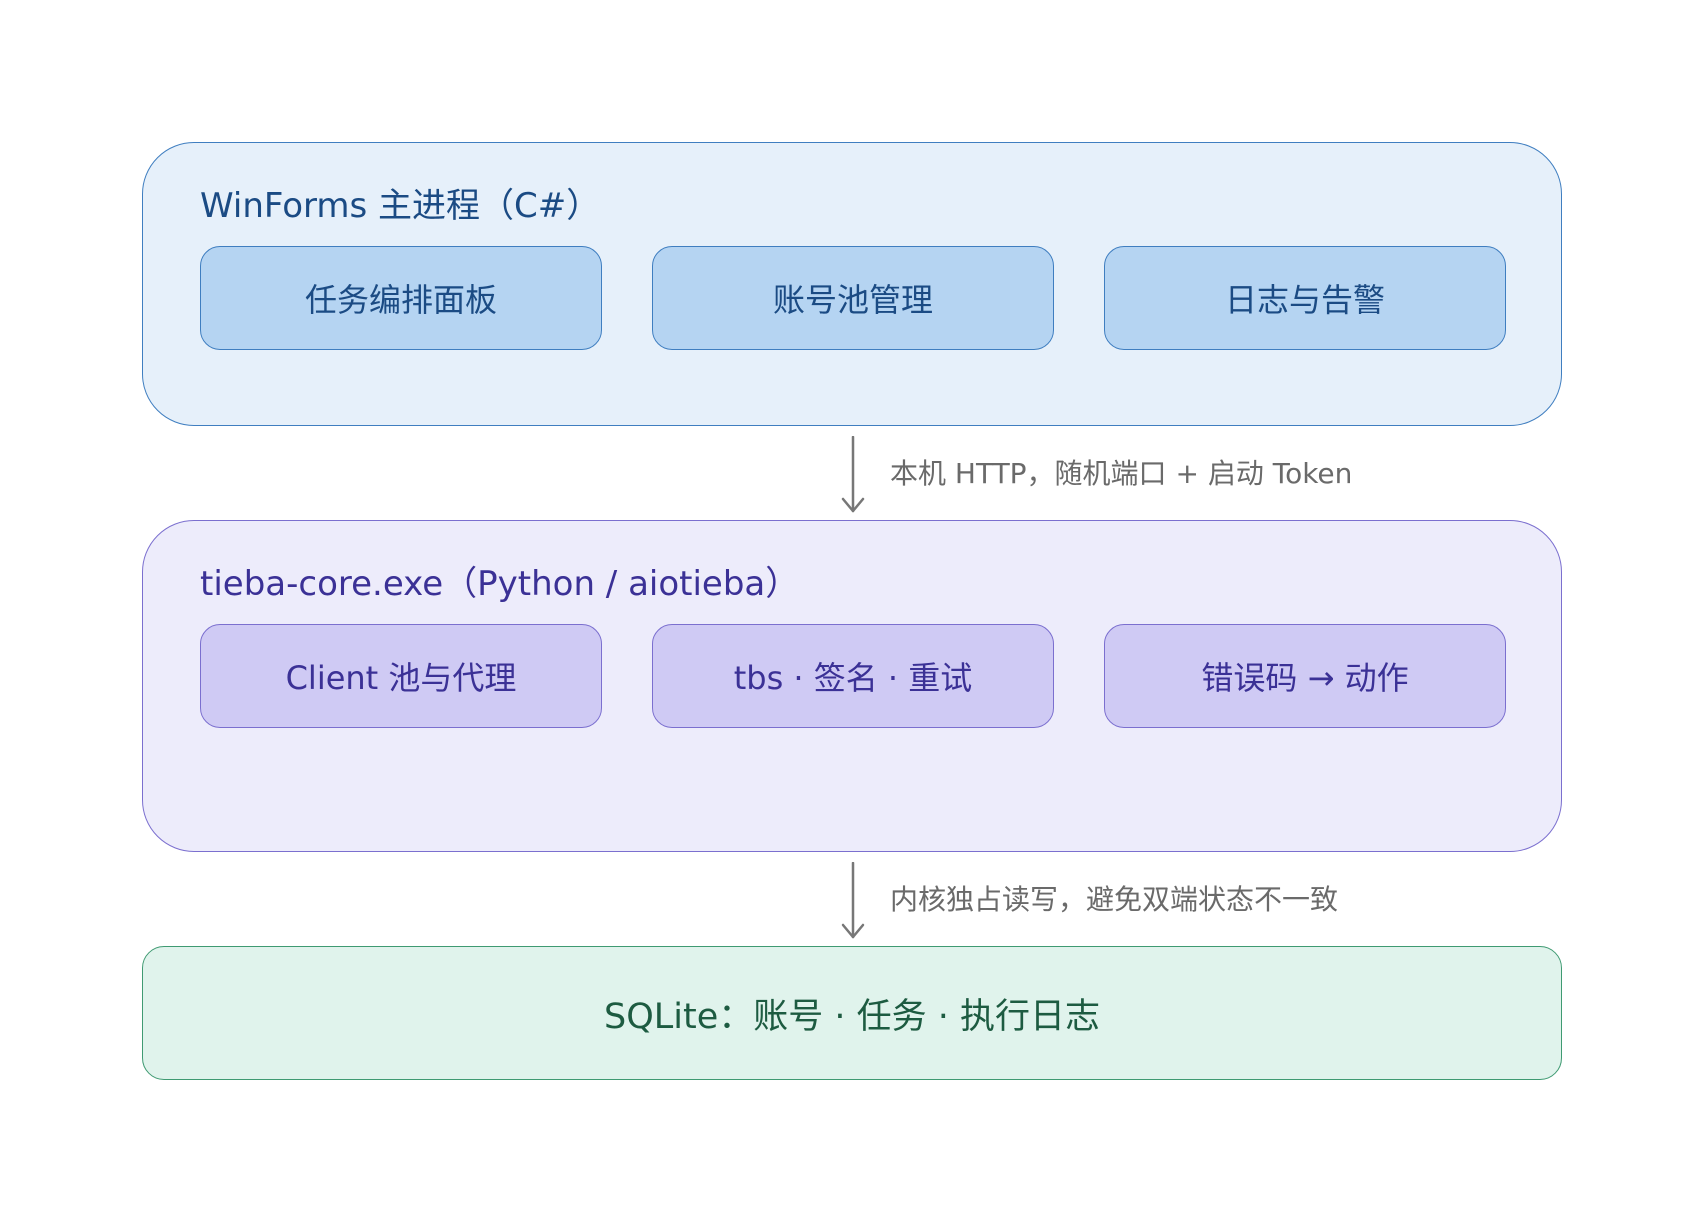  What do you see at coordinates (1121, 473) in the screenshot?
I see `http-connector-label: 本机 HTTP，随机端口 + 启动 Token` at bounding box center [1121, 473].